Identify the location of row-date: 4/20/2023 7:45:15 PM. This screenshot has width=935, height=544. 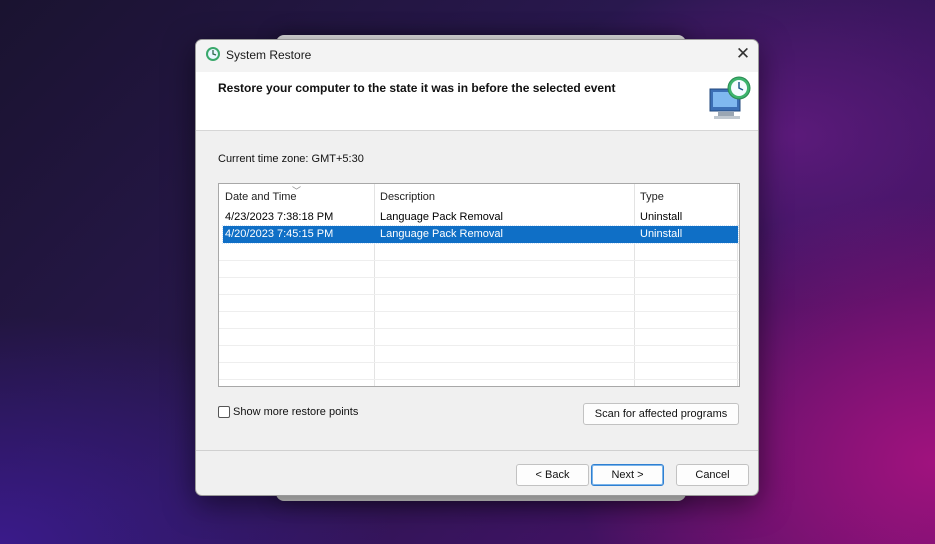
(279, 234).